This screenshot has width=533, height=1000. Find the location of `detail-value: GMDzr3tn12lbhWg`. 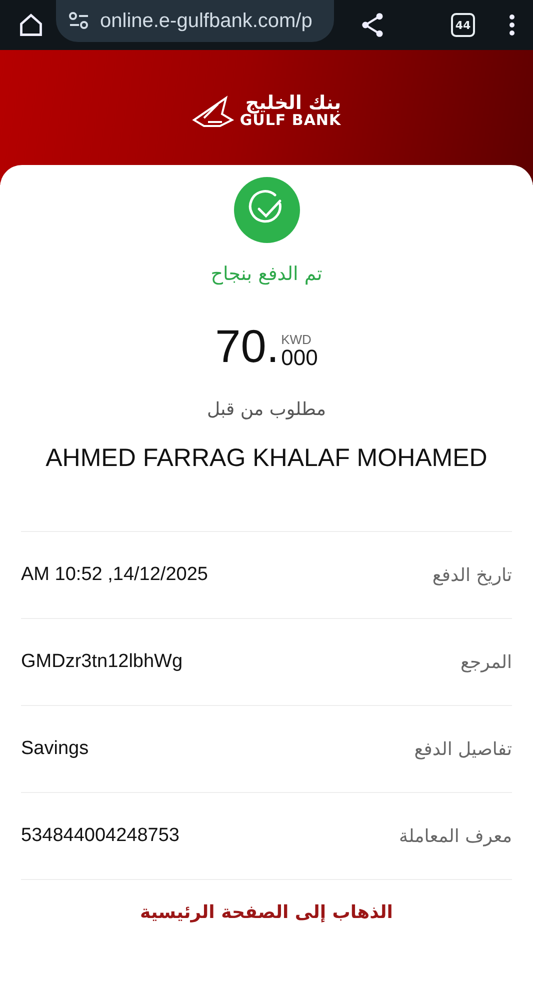

detail-value: GMDzr3tn12lbhWg is located at coordinates (102, 662).